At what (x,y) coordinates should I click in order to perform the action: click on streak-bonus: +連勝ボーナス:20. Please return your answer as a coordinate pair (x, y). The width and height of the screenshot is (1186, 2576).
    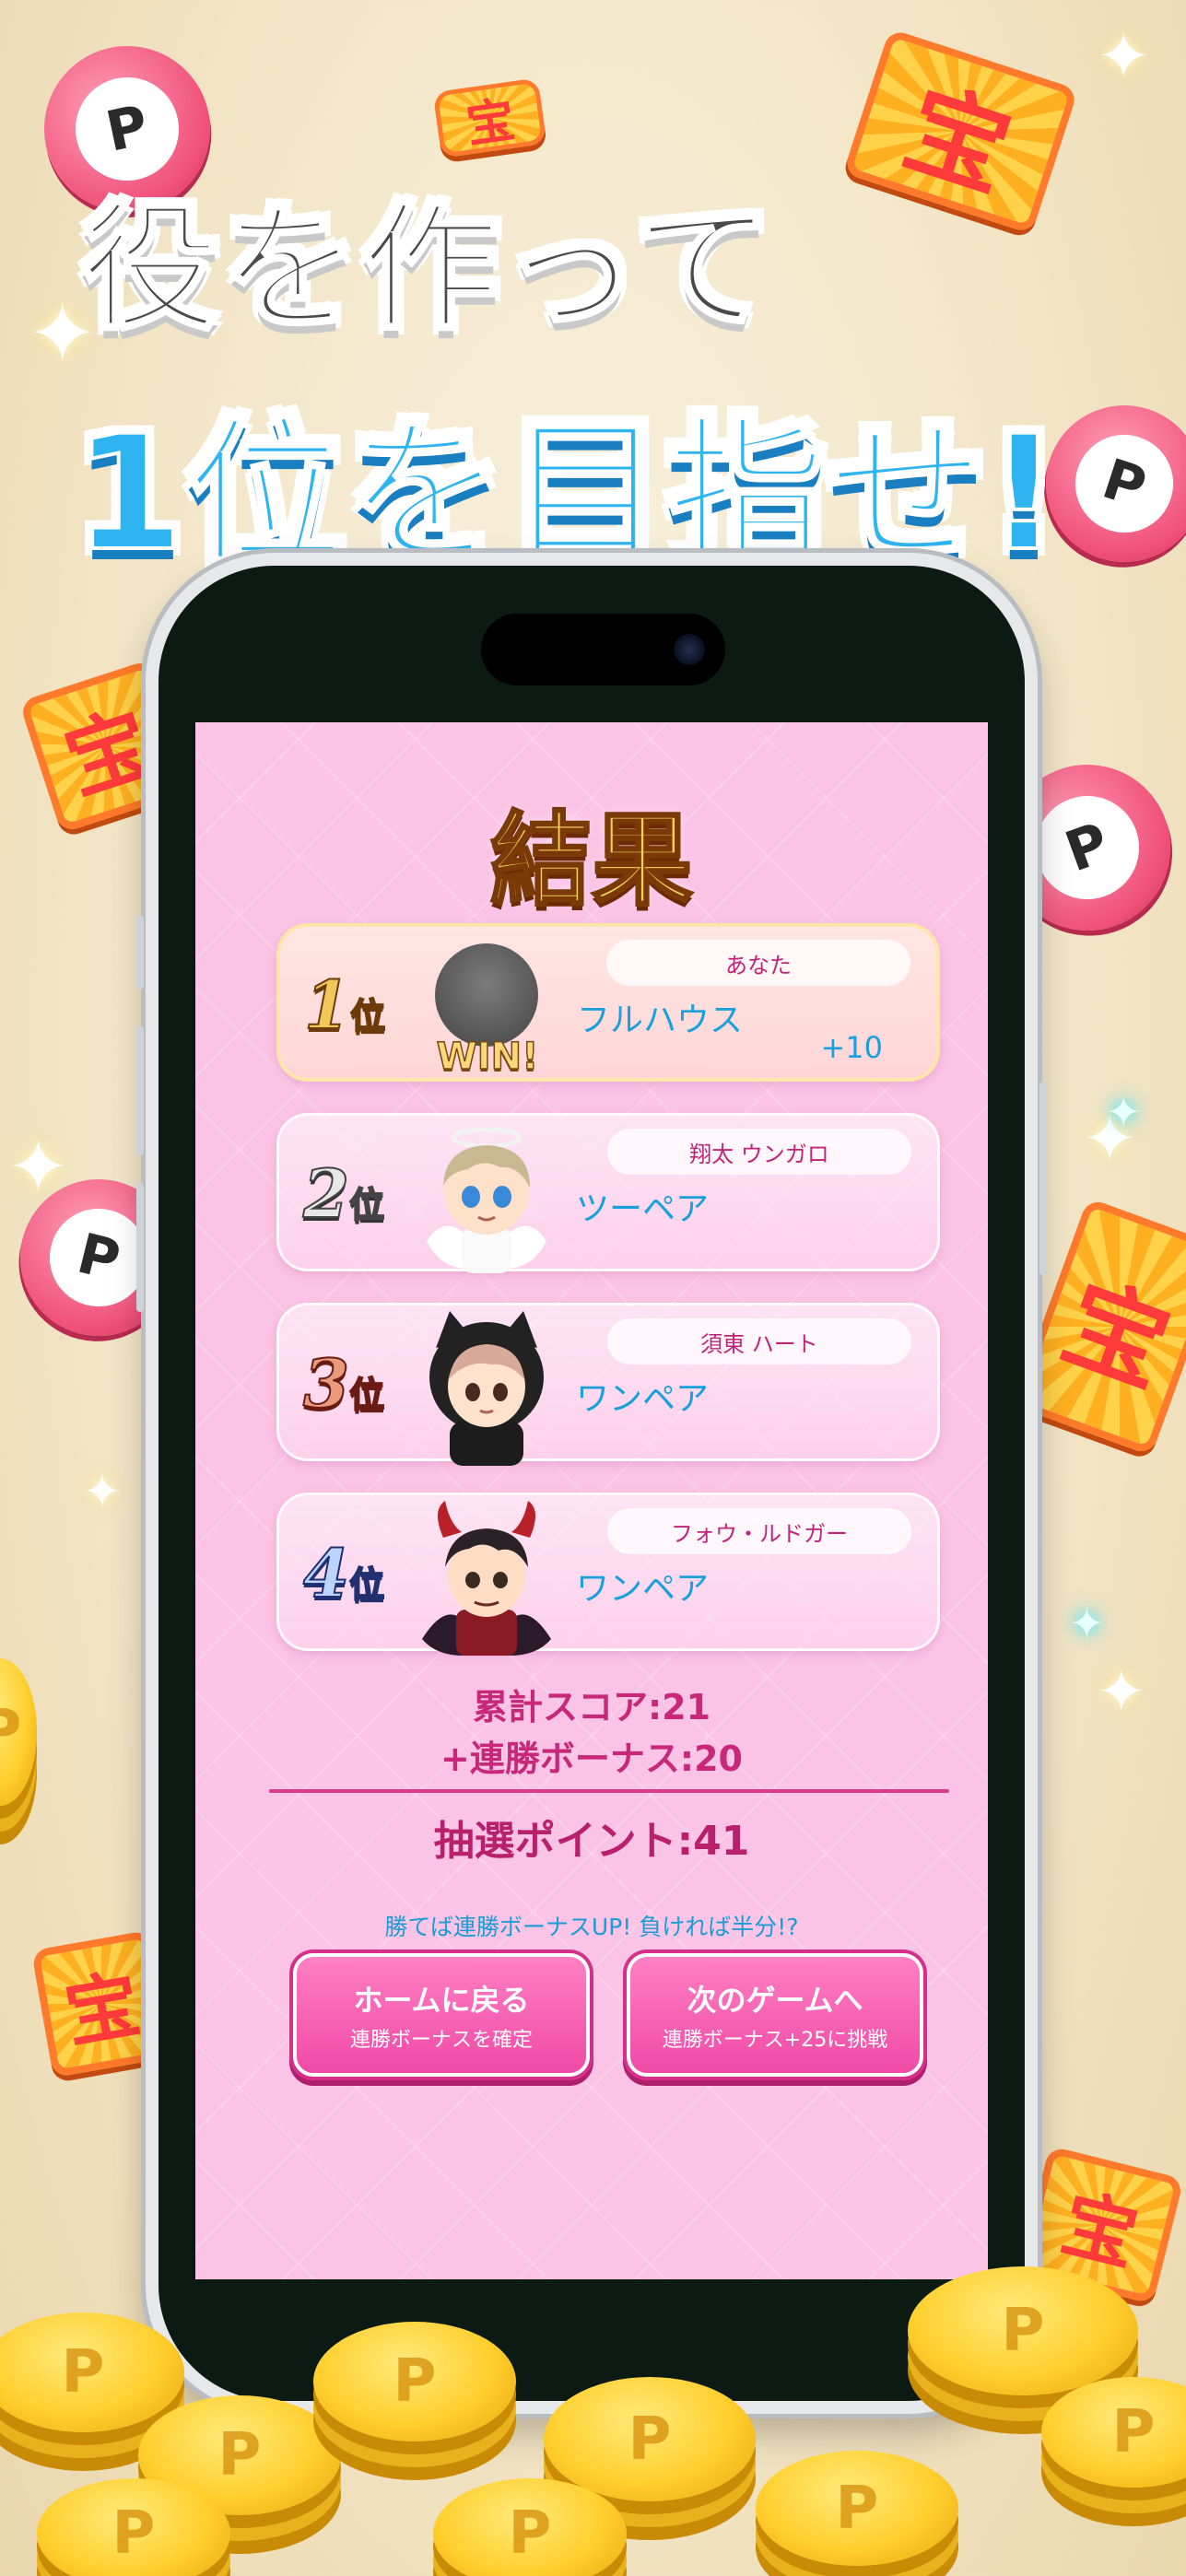
    Looking at the image, I should click on (591, 1759).